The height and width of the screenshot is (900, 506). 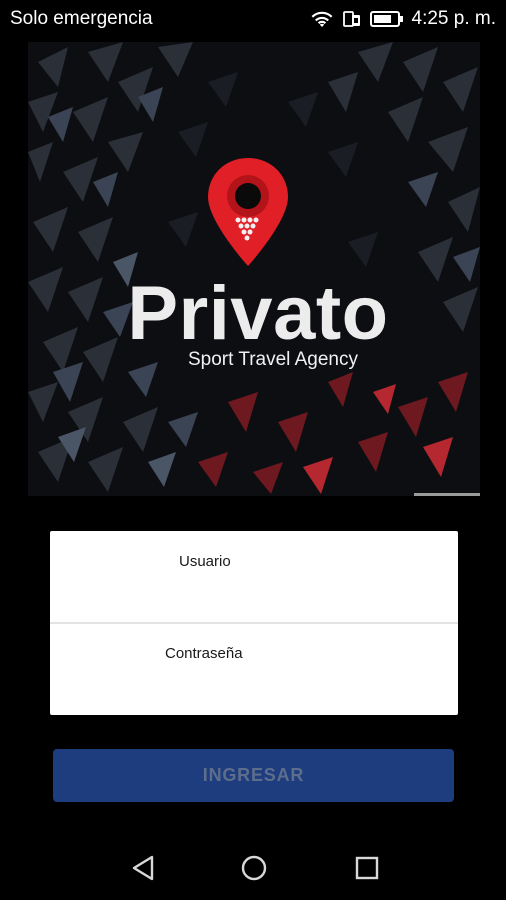 I want to click on wifi-icon, so click(x=322, y=19).